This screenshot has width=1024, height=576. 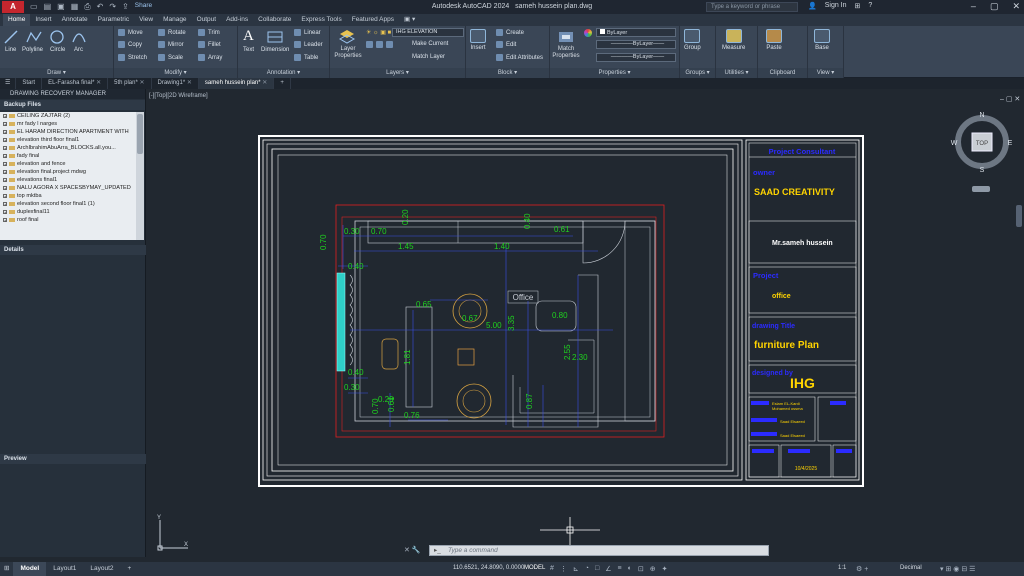 I want to click on cart-icon: ⊞, so click(x=858, y=6).